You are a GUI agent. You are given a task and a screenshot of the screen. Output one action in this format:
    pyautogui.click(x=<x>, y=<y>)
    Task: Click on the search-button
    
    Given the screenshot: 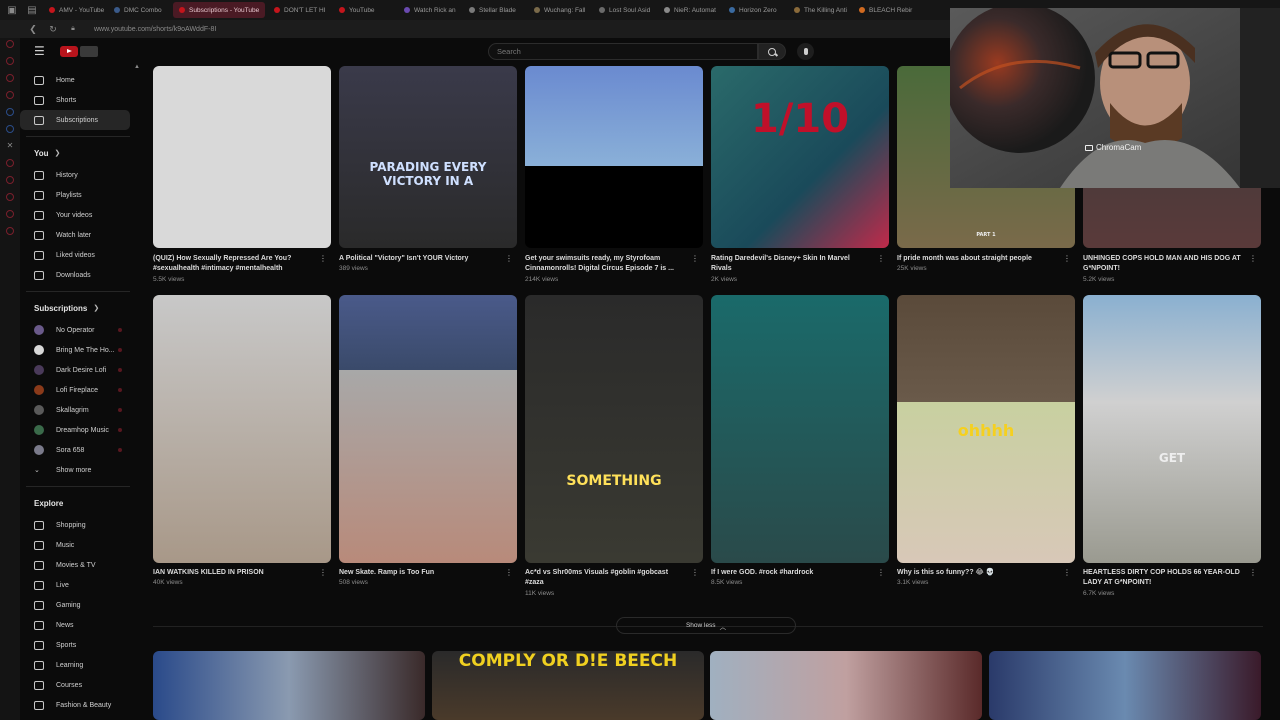 What is the action you would take?
    pyautogui.click(x=772, y=51)
    